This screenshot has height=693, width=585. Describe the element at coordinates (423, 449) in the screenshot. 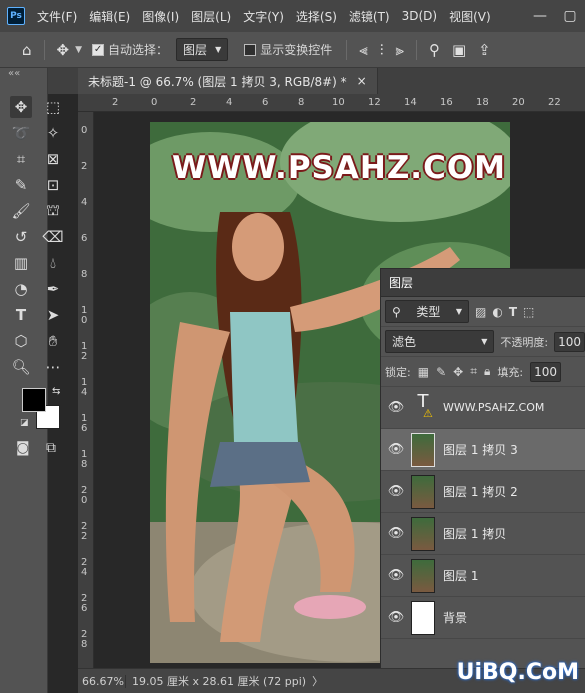

I see `layer-thumbnail` at that location.